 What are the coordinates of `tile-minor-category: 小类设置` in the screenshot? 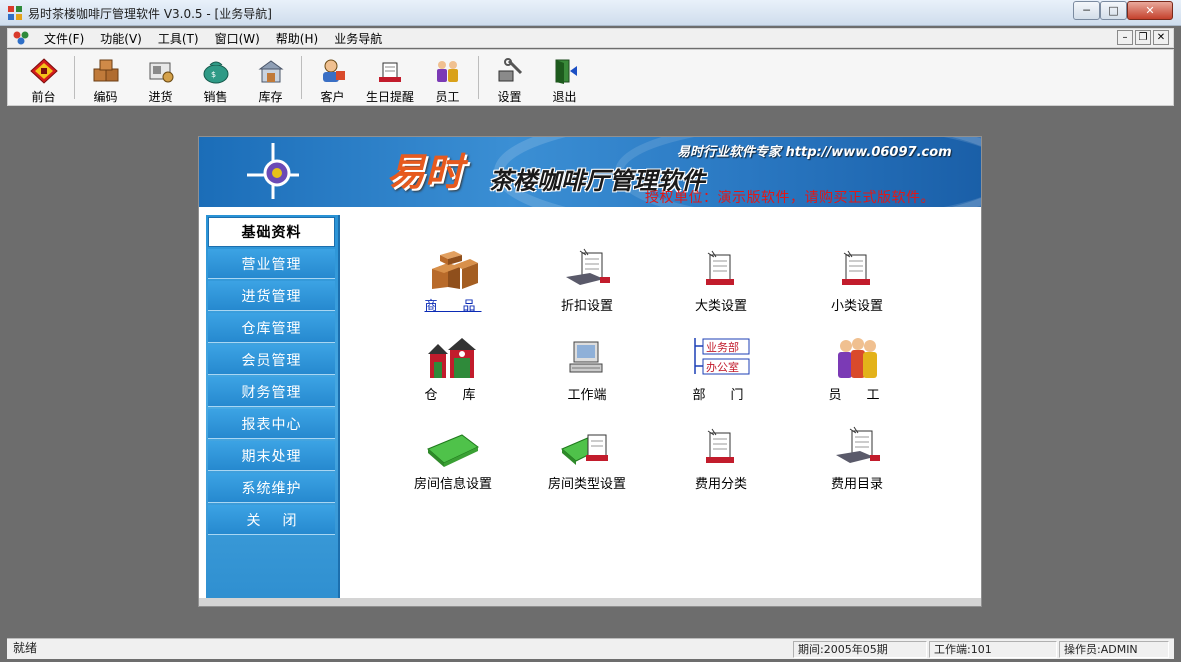 It's located at (857, 281).